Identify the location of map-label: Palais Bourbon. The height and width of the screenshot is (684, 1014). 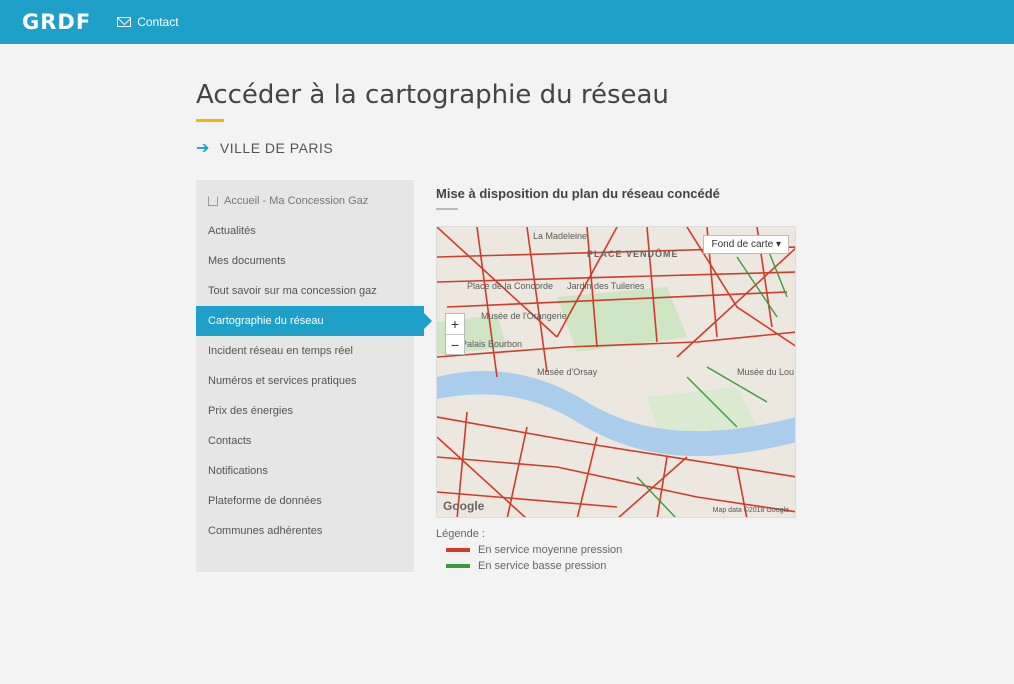
(492, 344).